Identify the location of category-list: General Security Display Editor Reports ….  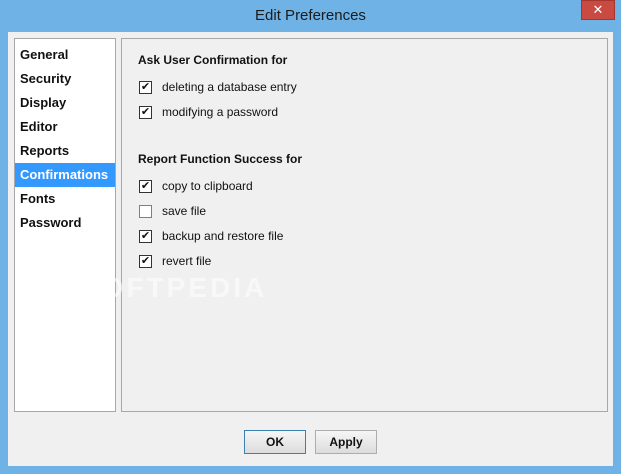
(65, 225).